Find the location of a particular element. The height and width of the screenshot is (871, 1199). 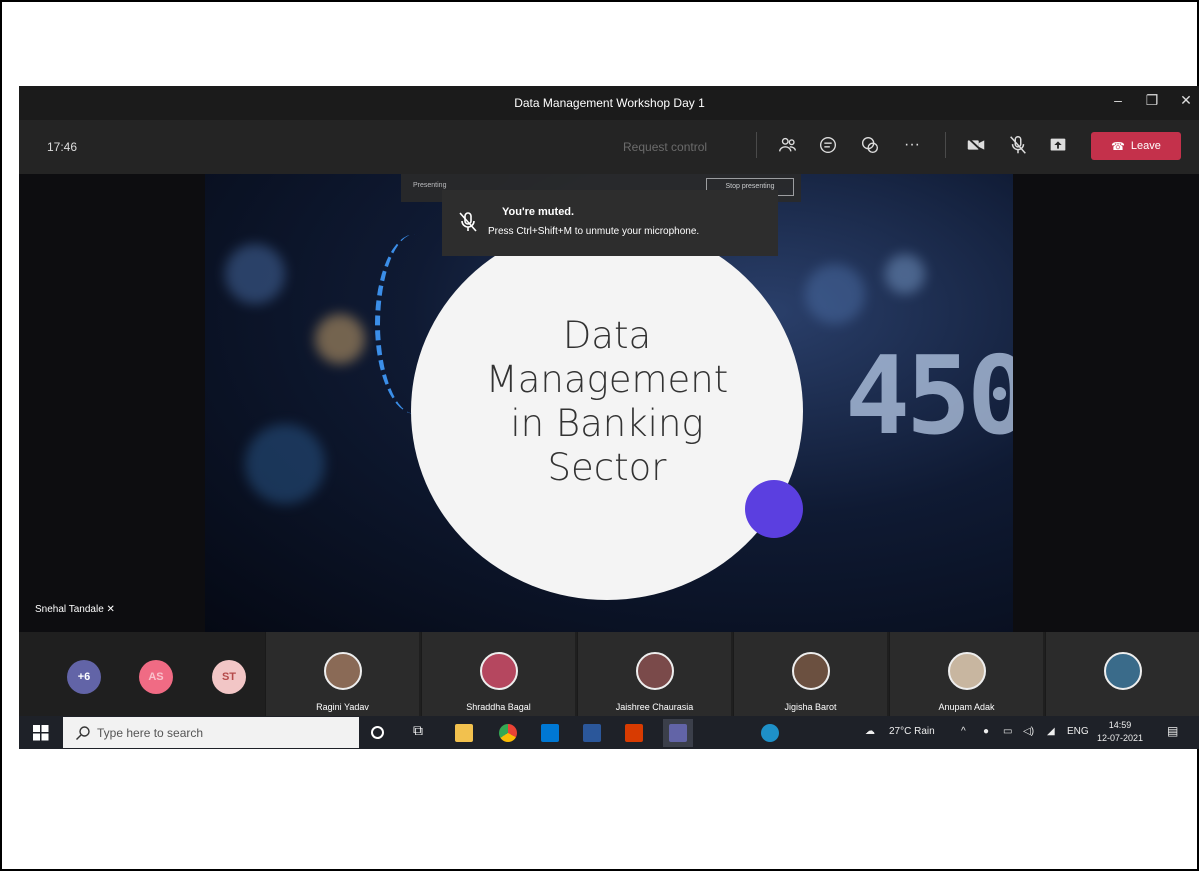

participant-name: Jaishree Chaurasia is located at coordinates (654, 707).